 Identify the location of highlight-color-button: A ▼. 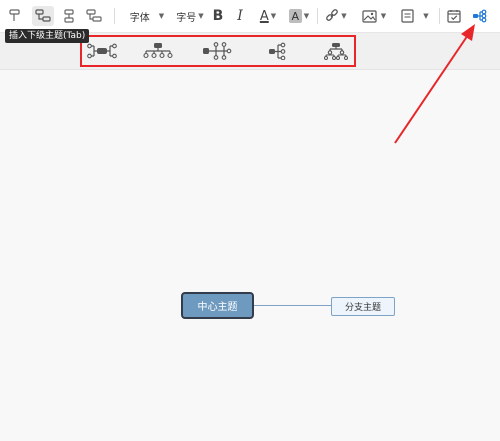
(299, 16).